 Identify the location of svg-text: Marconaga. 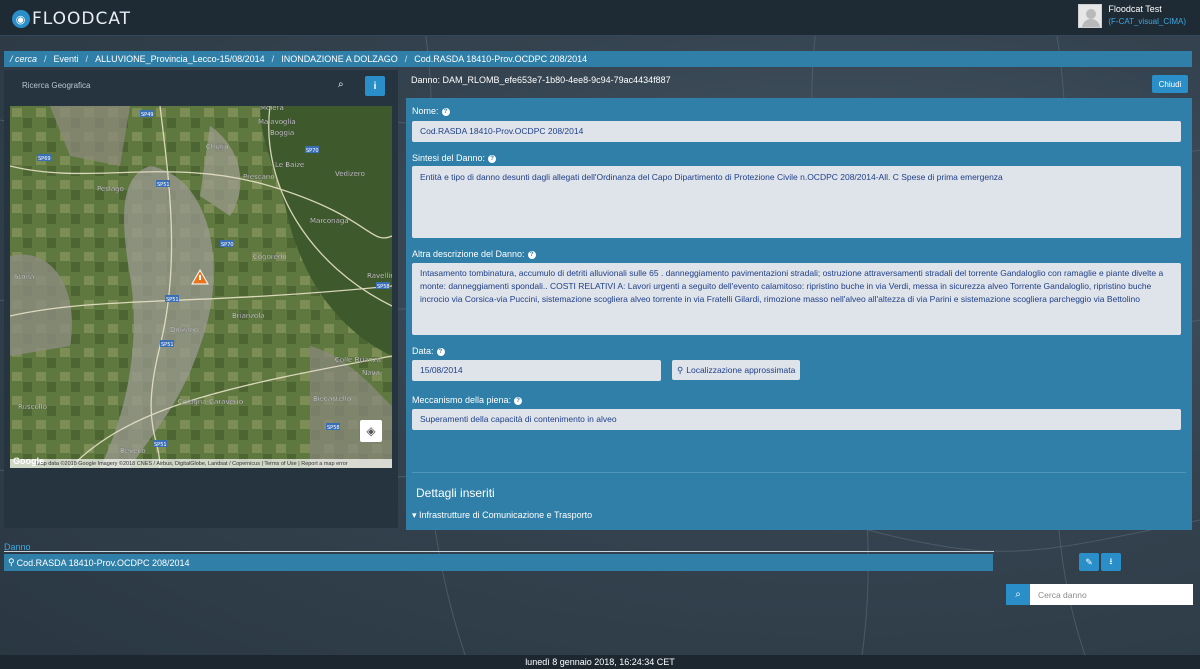
(329, 221).